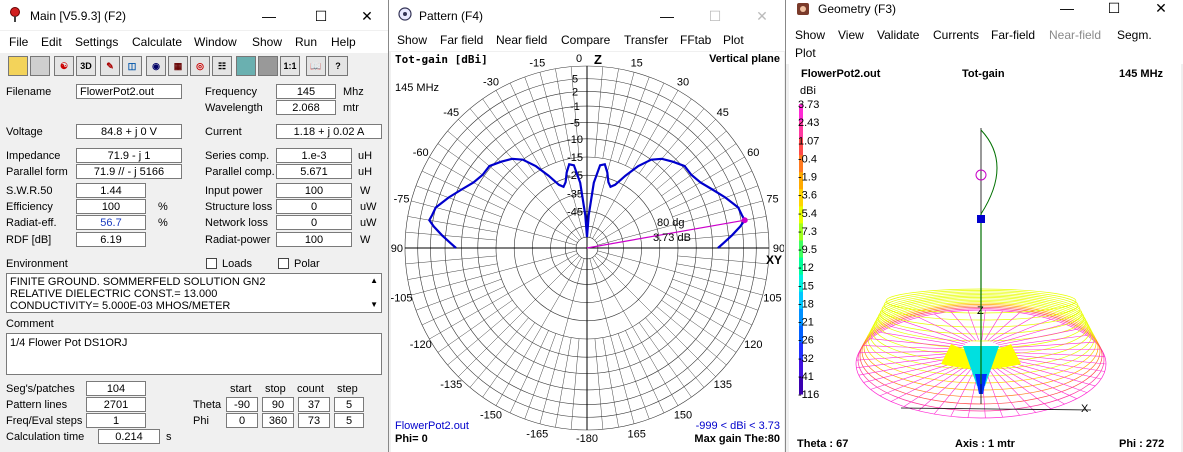  I want to click on calc-time-unit: s, so click(169, 437).